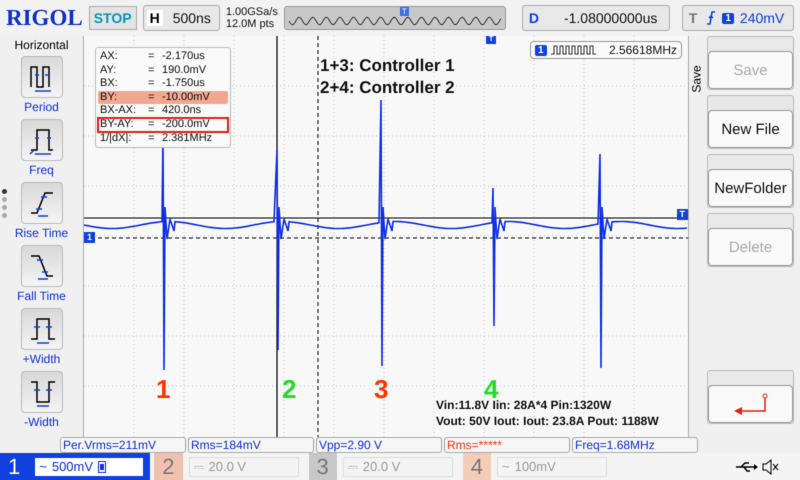 This screenshot has width=800, height=480. I want to click on delay-box: D -1.08000000us, so click(596, 18).